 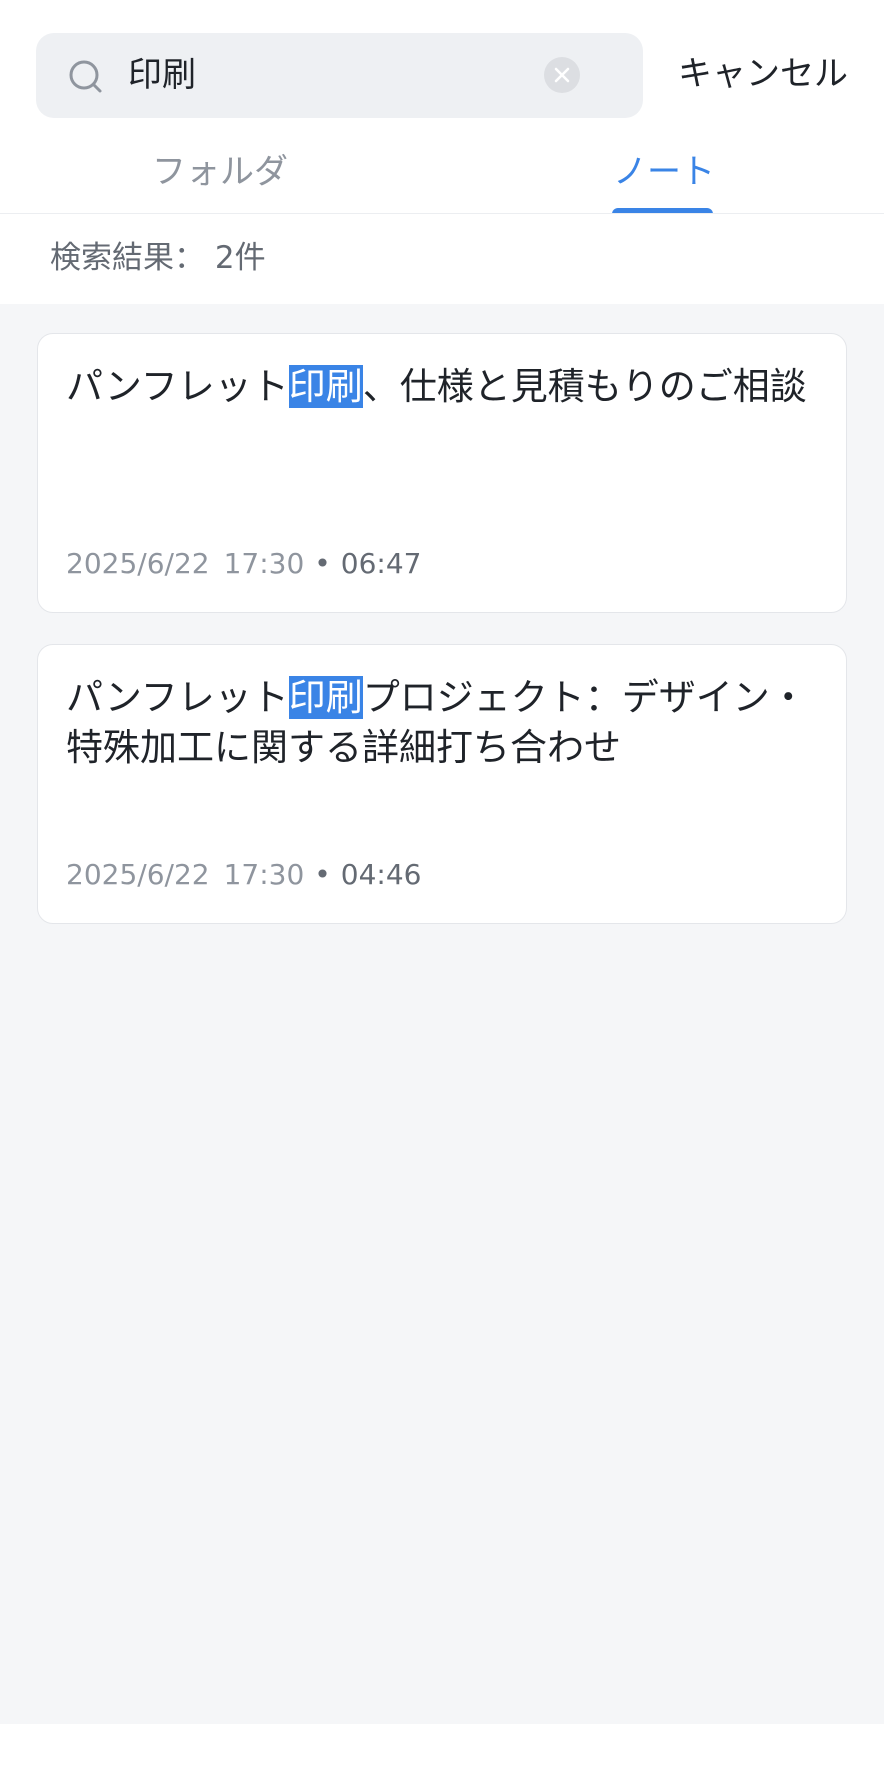 I want to click on cancel-button: キャンセル, so click(x=763, y=74).